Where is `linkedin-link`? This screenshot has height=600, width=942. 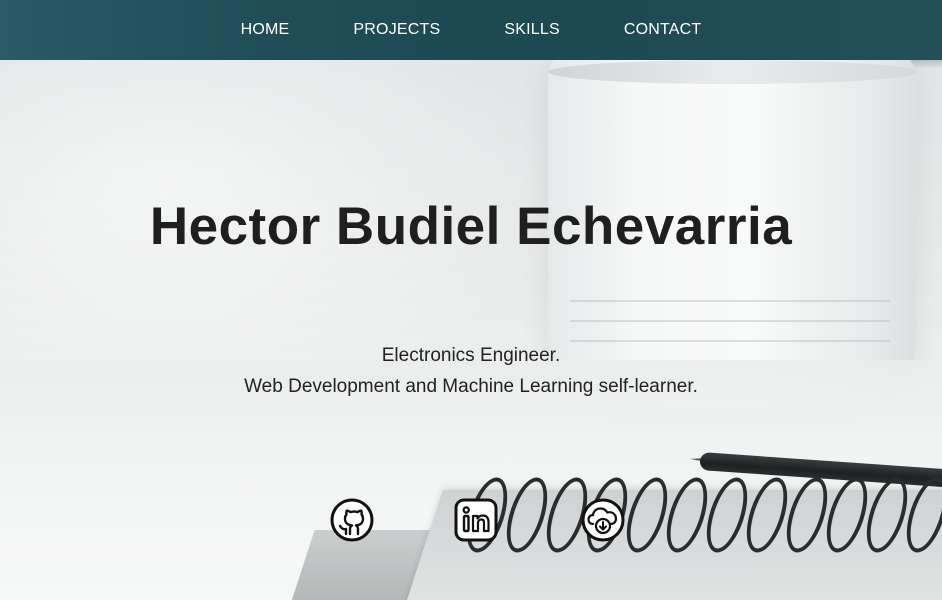 linkedin-link is located at coordinates (476, 520).